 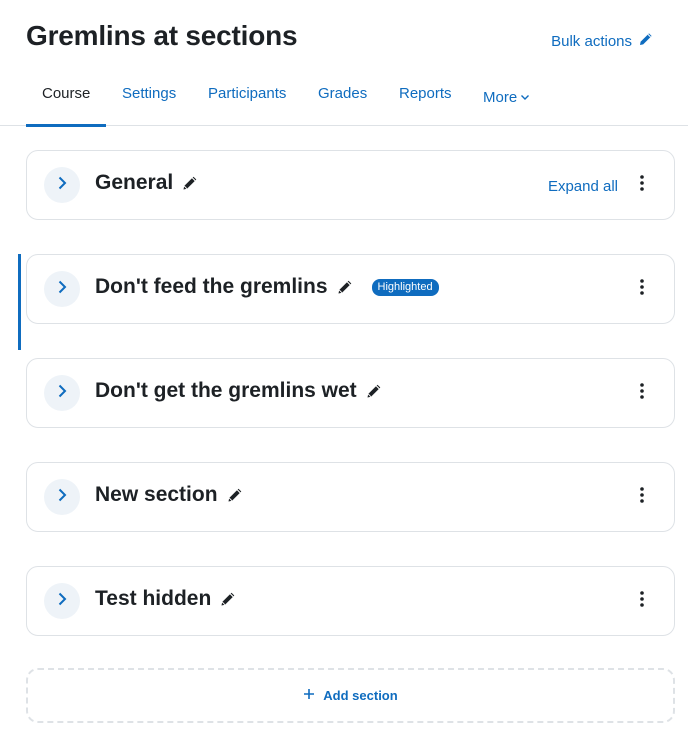 What do you see at coordinates (247, 98) in the screenshot?
I see `tab-participants: Participants` at bounding box center [247, 98].